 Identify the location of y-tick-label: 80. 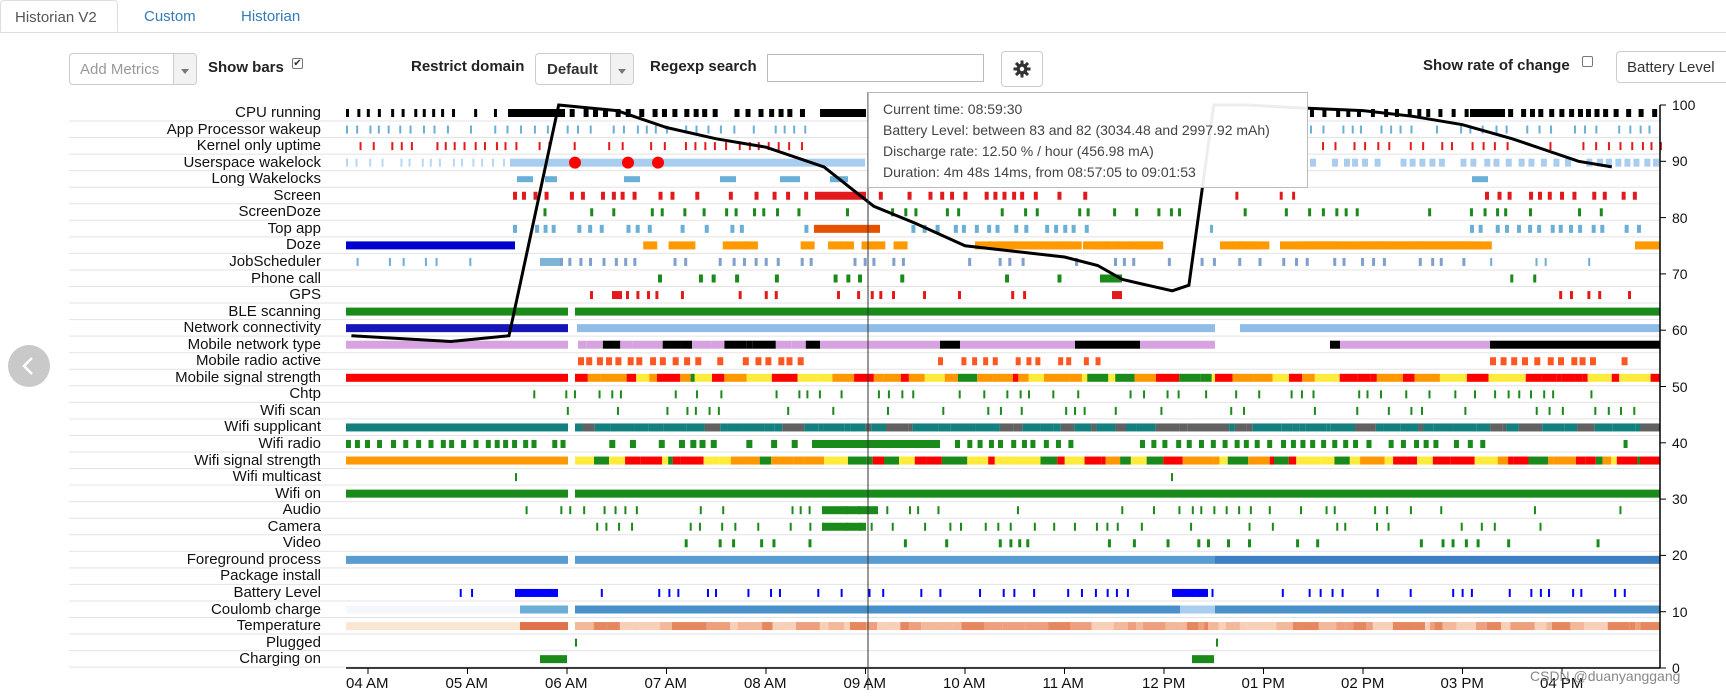
(1680, 217).